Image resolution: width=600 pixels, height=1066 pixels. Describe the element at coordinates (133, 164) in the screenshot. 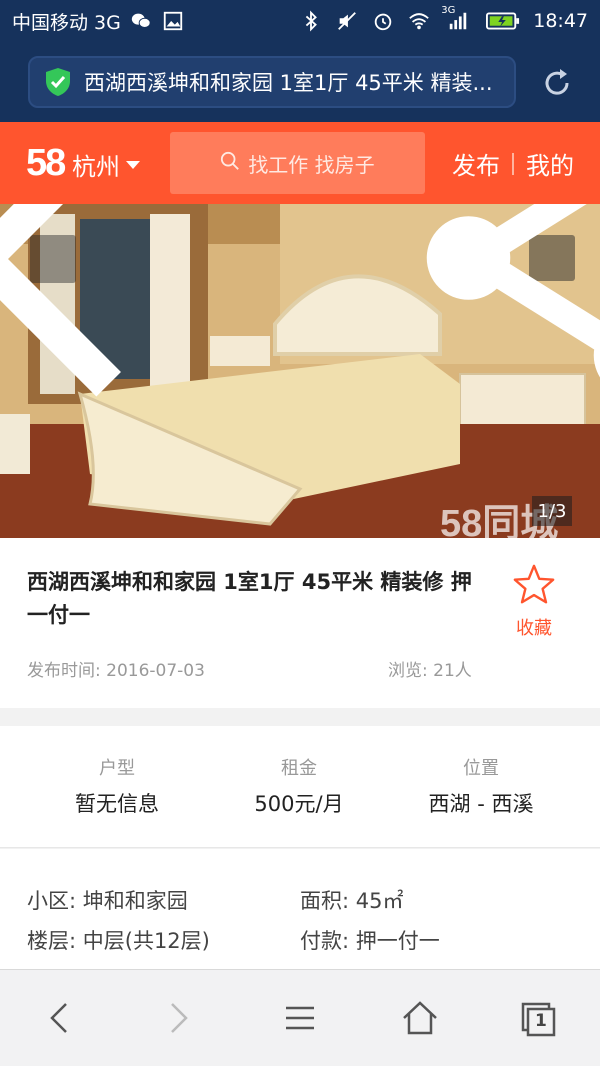

I see `chevron-down-icon` at that location.